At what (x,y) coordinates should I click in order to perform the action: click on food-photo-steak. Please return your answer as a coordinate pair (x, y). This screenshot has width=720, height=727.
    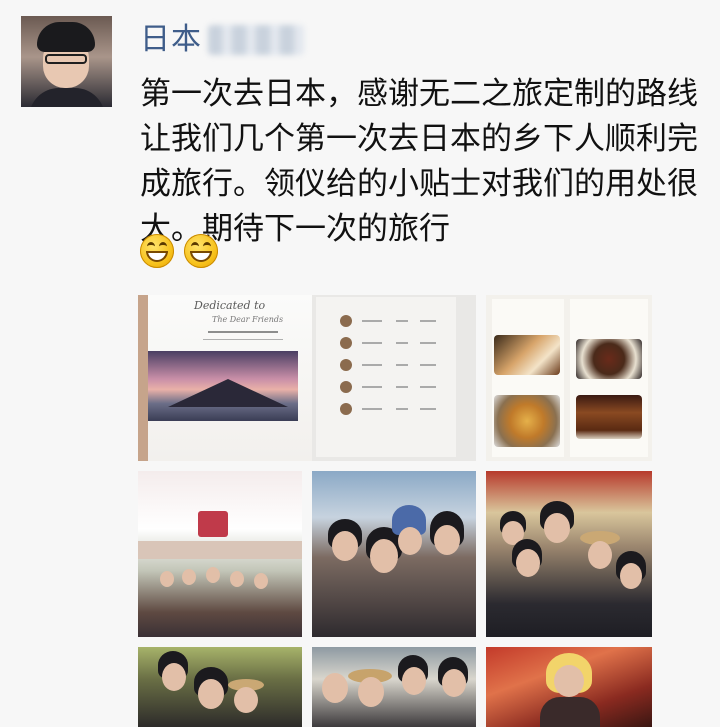
    Looking at the image, I should click on (609, 359).